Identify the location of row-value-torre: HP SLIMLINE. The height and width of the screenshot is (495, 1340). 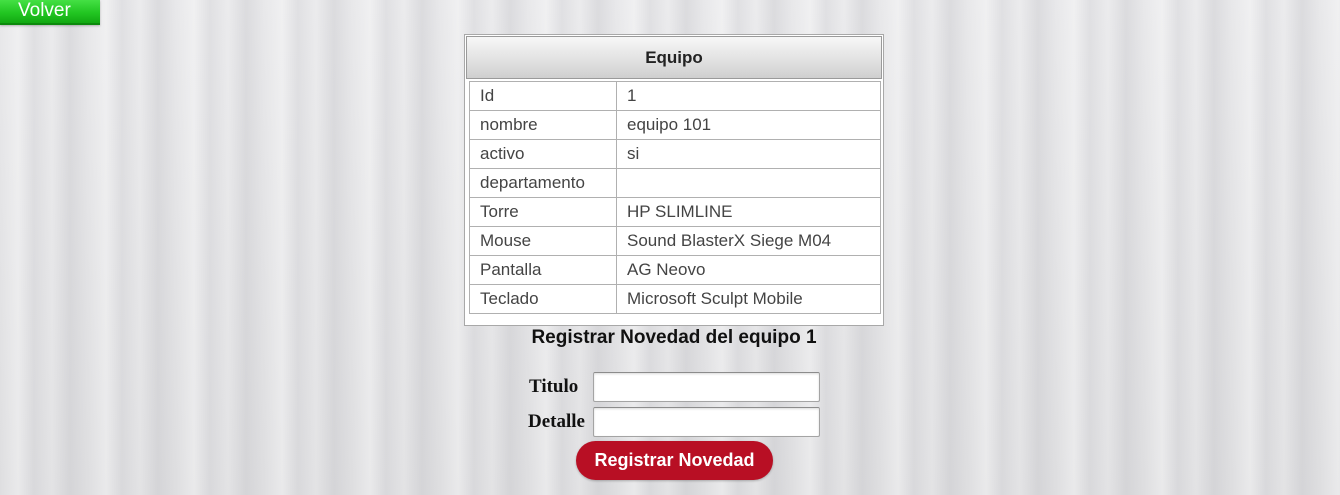
(748, 212).